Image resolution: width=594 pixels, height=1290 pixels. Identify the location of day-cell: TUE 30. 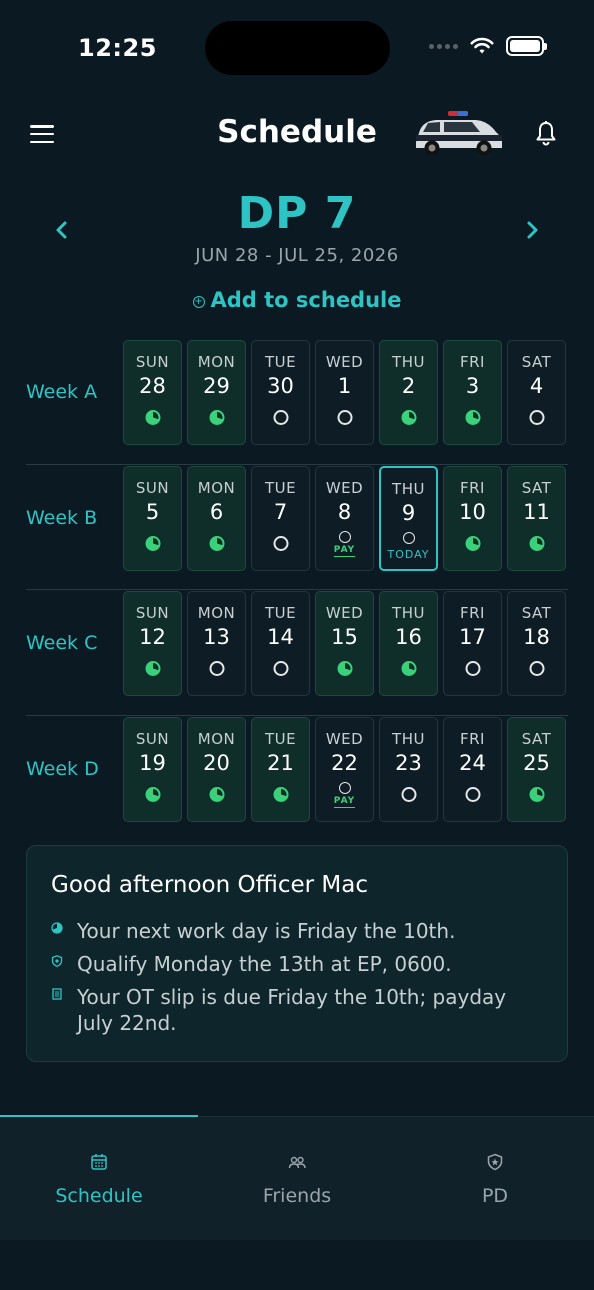
(280, 392).